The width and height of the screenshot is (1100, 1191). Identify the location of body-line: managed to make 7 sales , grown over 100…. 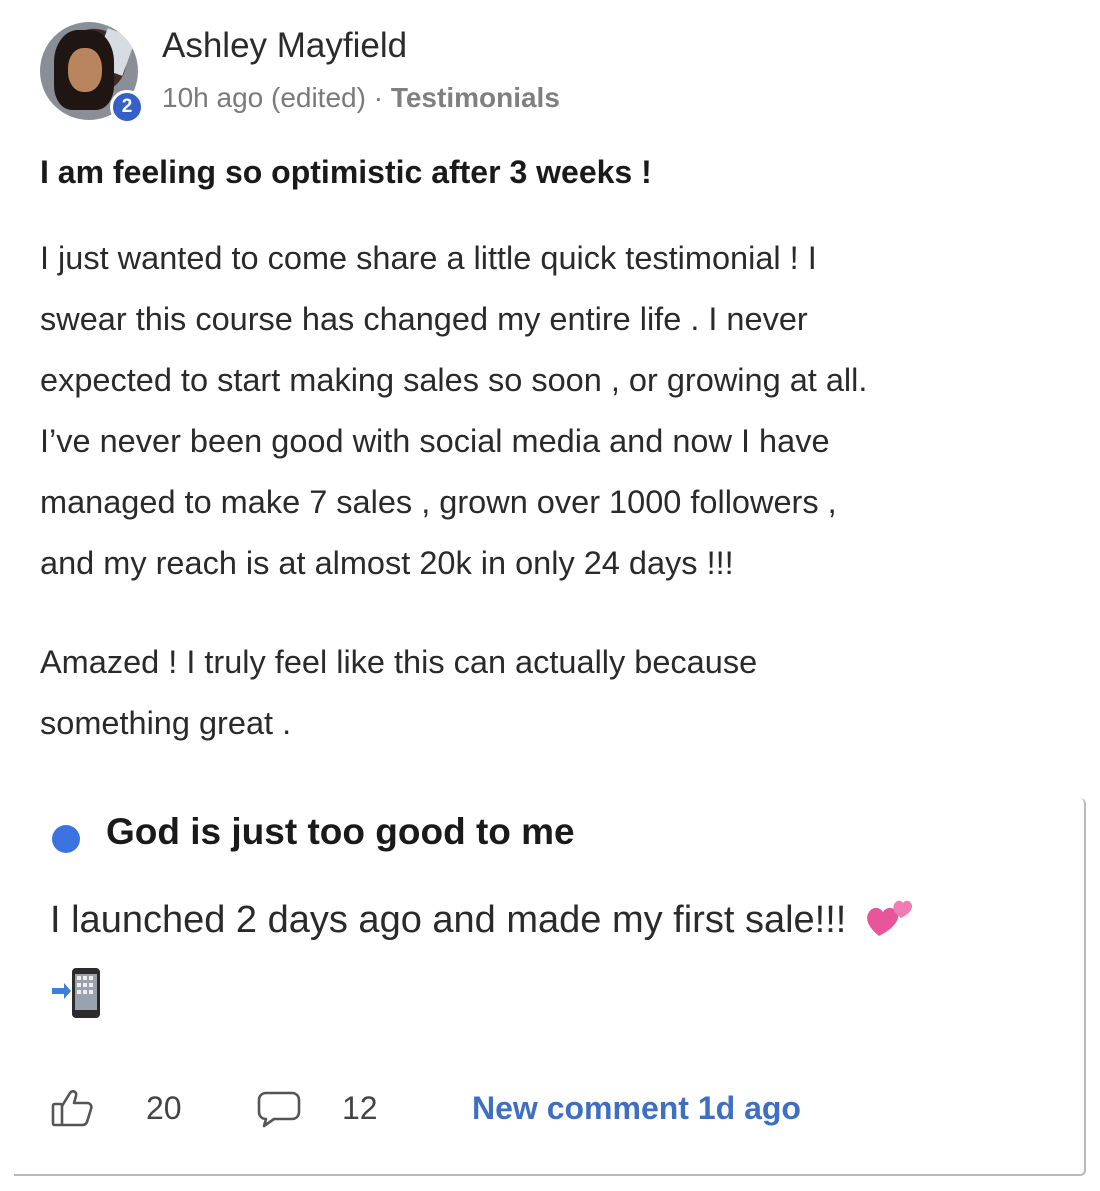
(438, 502).